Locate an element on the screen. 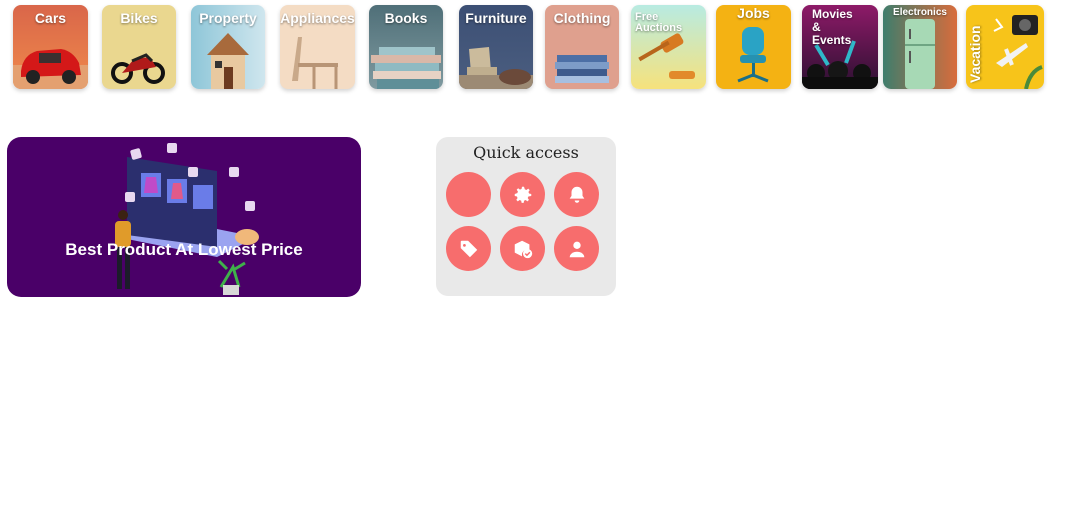  quick-access-button-settings is located at coordinates (522, 194).